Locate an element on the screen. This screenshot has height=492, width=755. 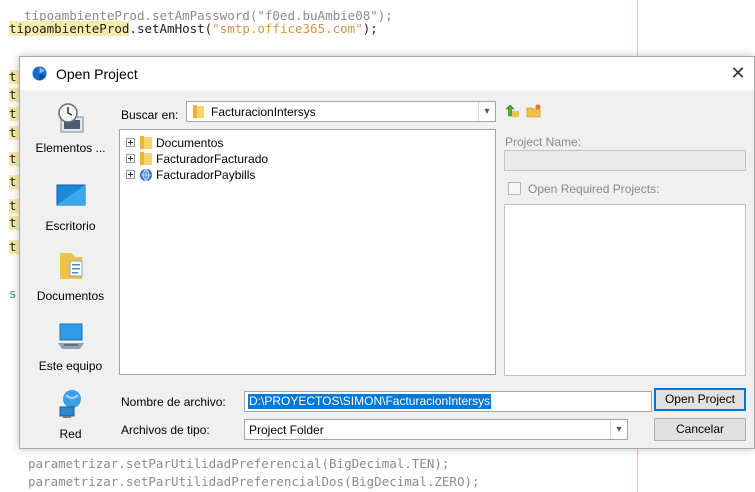
required-projects-list is located at coordinates (625, 290).